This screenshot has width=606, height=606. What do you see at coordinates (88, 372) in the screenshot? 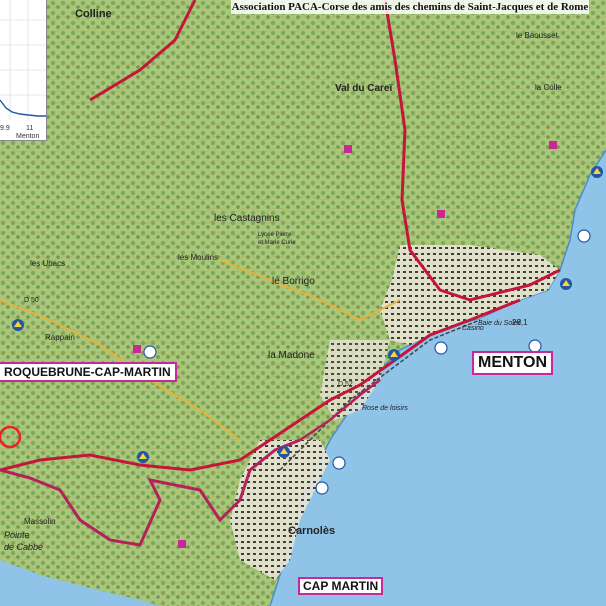
I see `town-roquebrune: ROQUEBRUNE-CAP-MARTIN` at bounding box center [88, 372].